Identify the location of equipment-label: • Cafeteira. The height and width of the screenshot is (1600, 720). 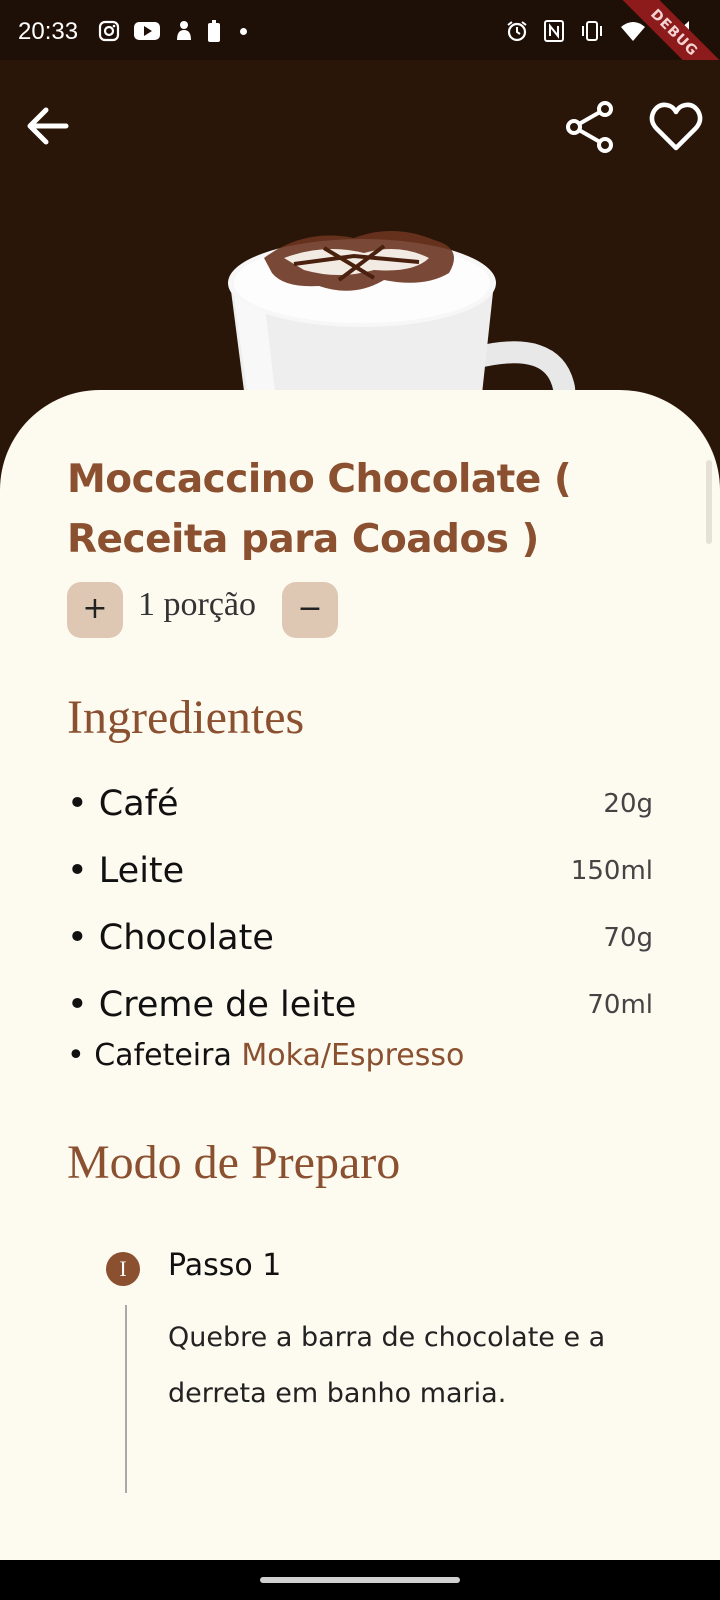
(154, 1055).